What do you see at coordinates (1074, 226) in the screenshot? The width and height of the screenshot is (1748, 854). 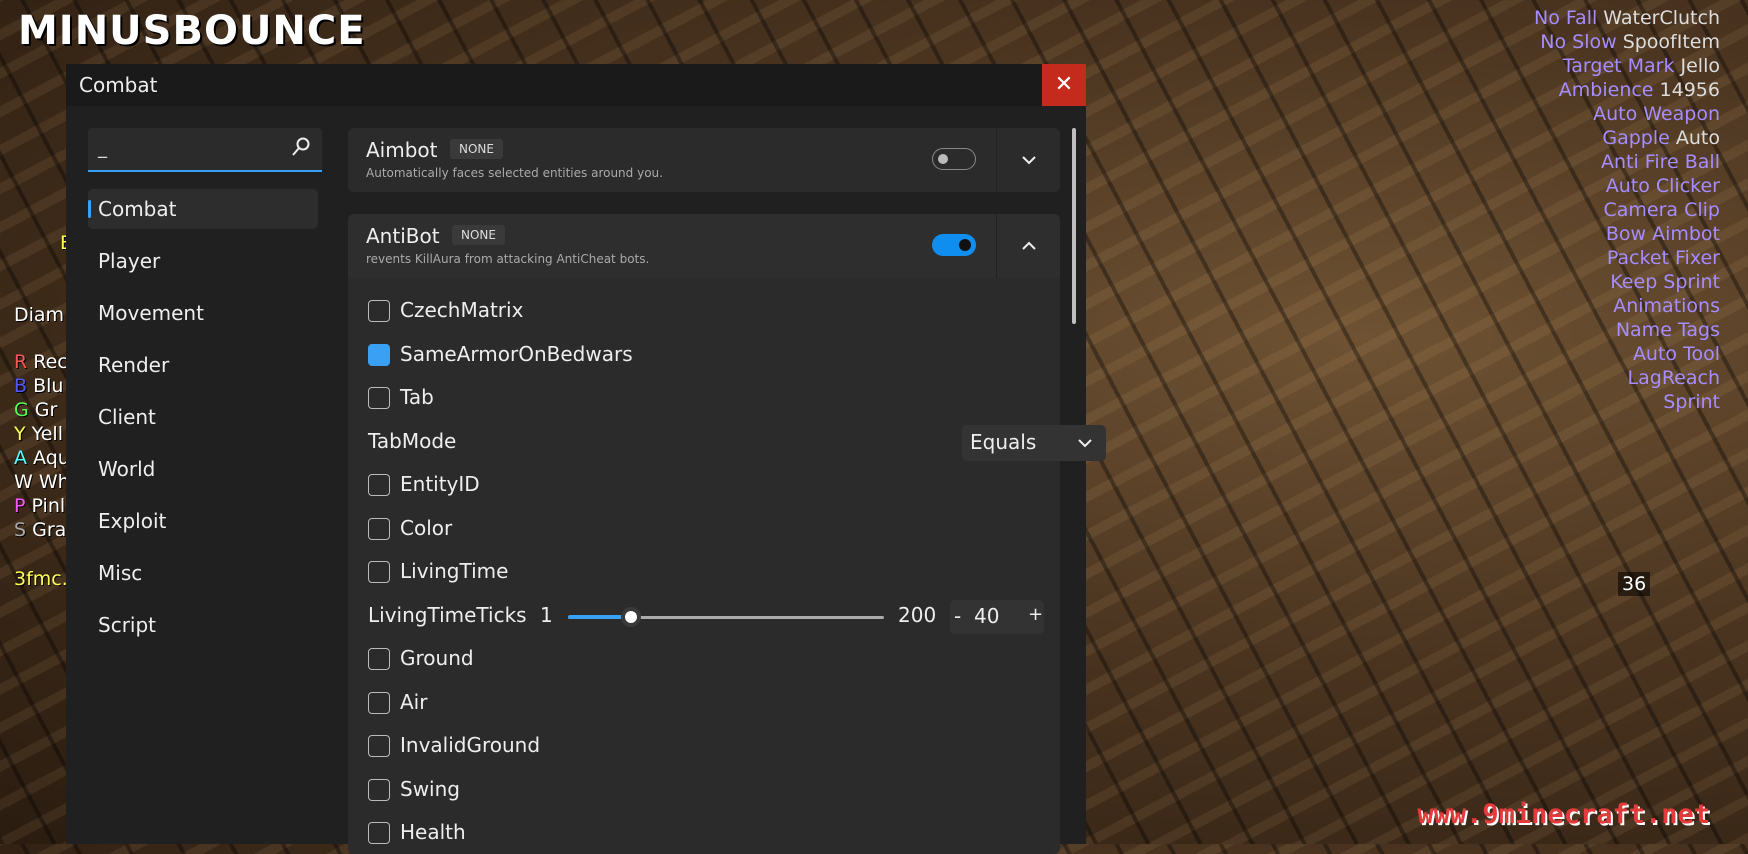 I see `scrollbar` at bounding box center [1074, 226].